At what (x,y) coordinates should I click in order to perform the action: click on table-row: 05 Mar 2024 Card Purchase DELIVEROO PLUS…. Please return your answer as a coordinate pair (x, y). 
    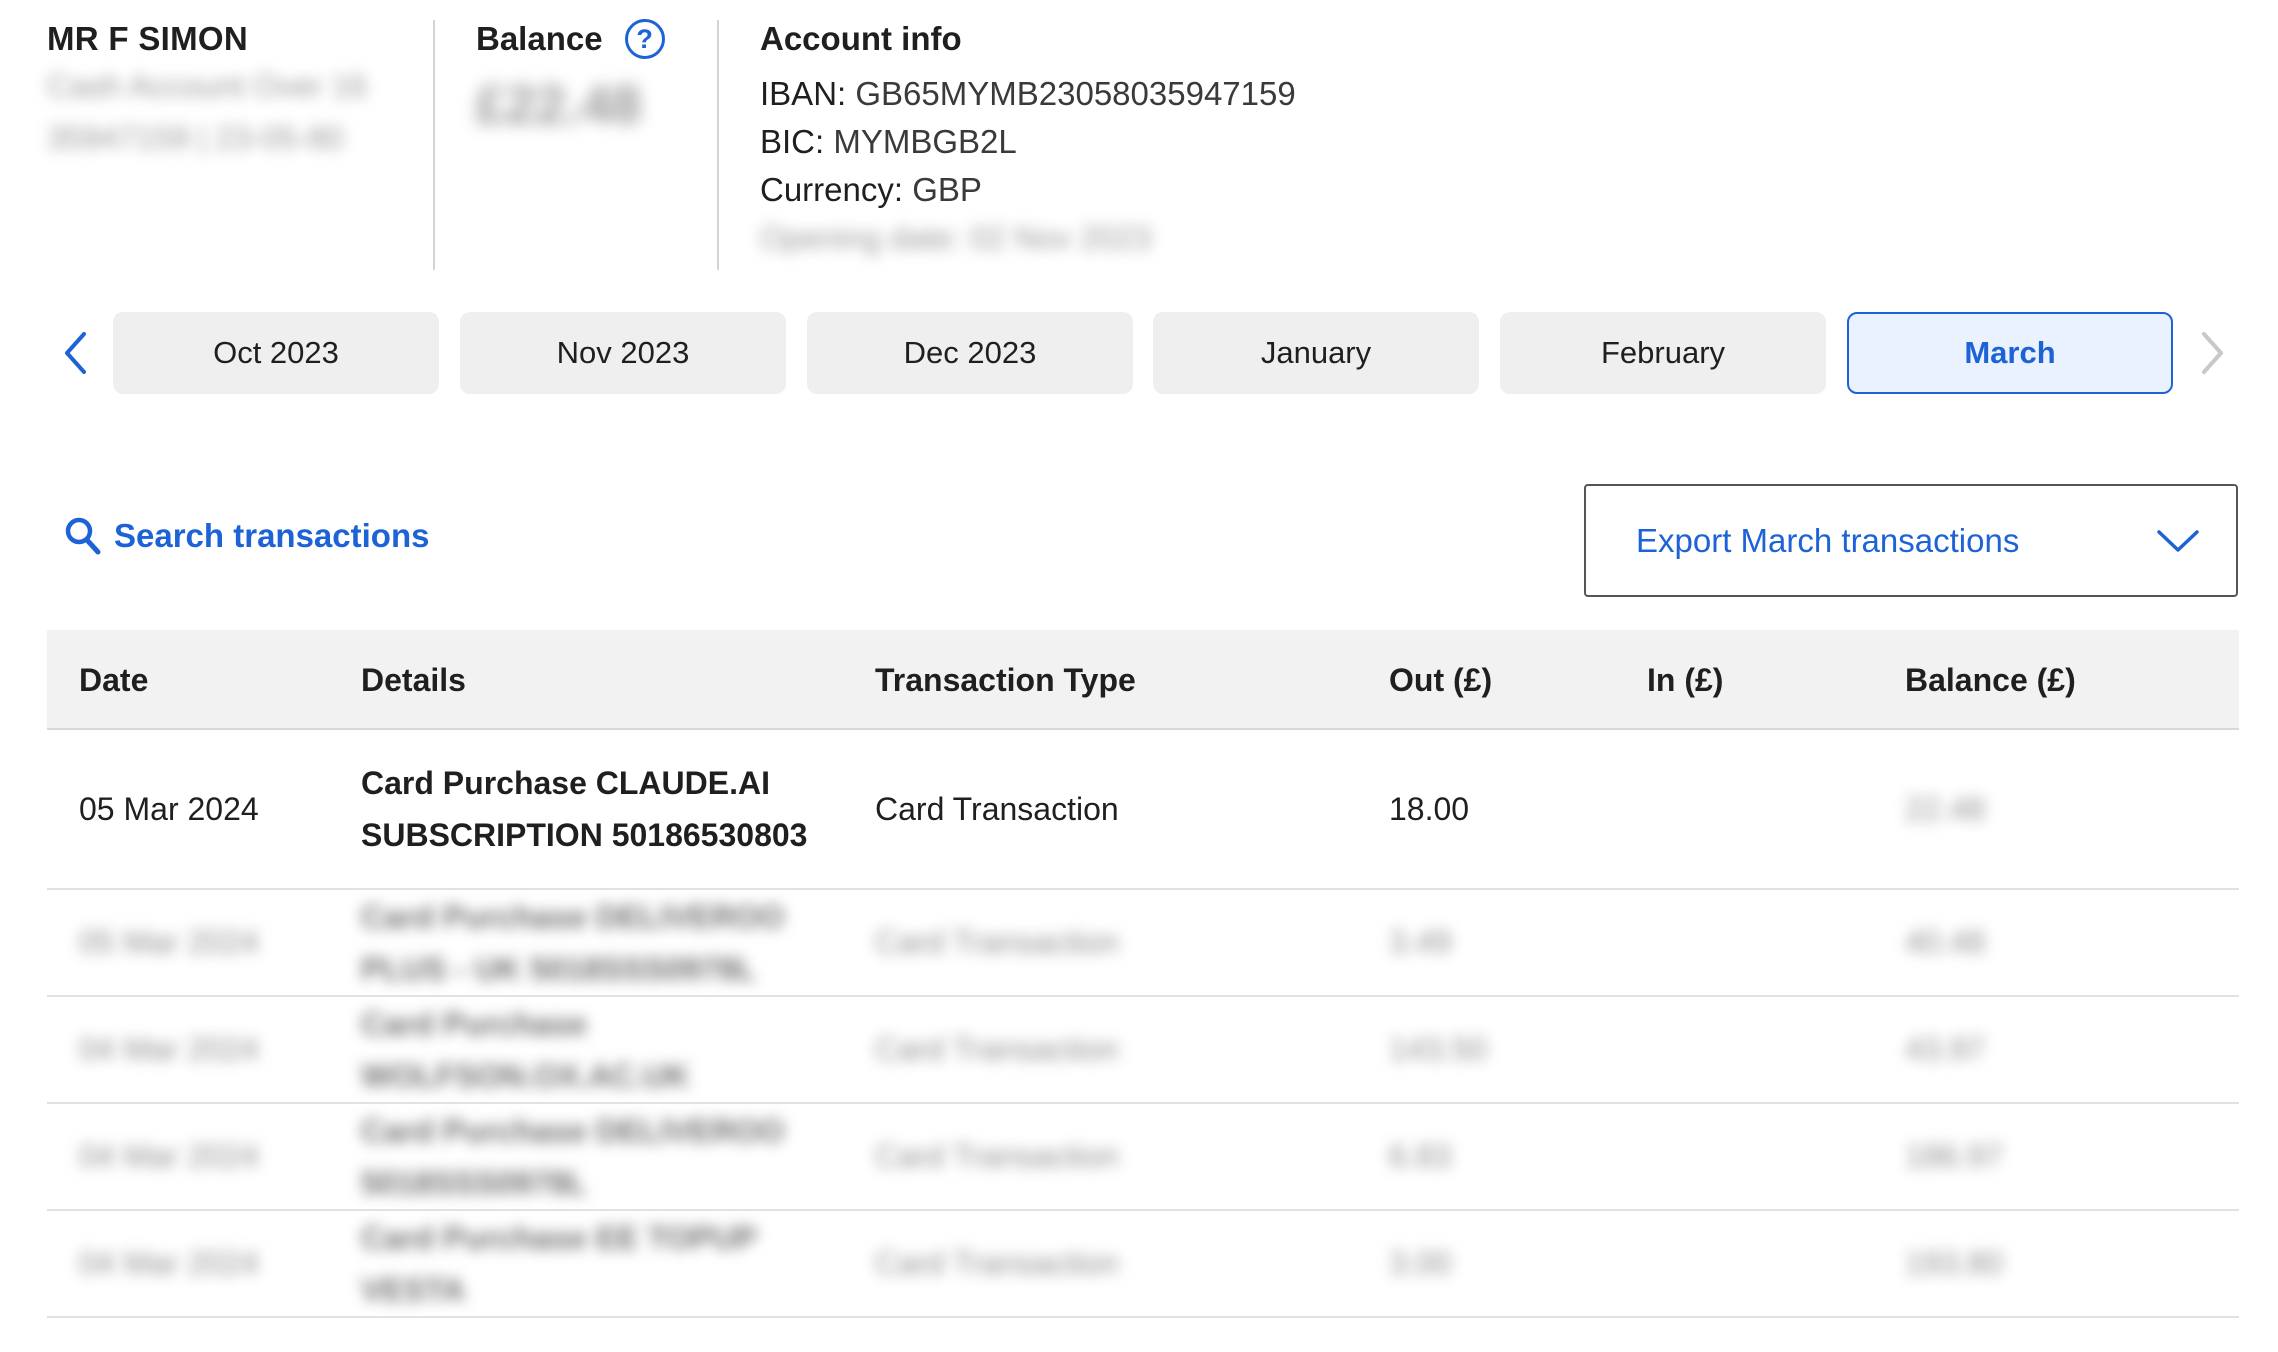
    Looking at the image, I should click on (1143, 943).